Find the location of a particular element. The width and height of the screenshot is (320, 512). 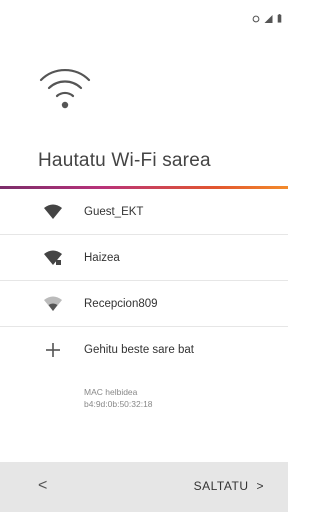

mac-value: b4:9d:0b:50:32:18 is located at coordinates (118, 404).